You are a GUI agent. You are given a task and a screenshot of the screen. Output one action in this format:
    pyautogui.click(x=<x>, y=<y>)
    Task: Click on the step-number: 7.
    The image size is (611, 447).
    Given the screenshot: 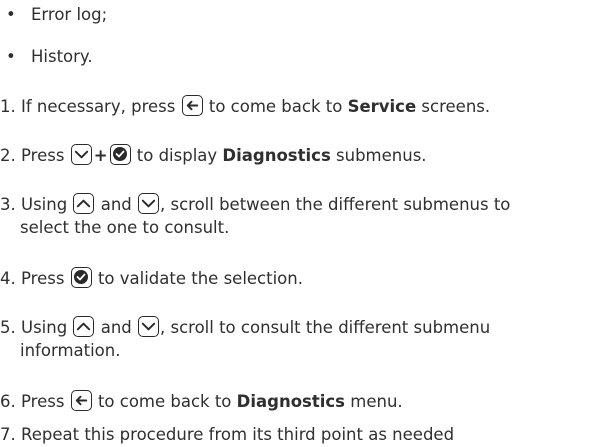 What is the action you would take?
    pyautogui.click(x=8, y=434)
    